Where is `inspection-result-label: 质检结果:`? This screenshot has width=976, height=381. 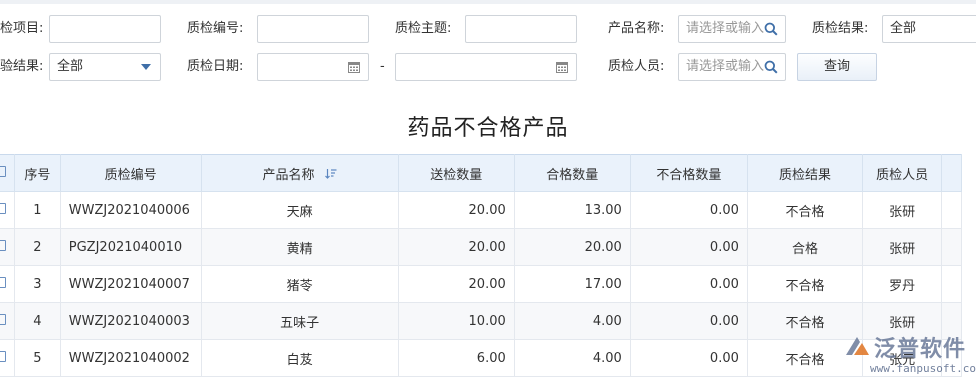 inspection-result-label: 质检结果: is located at coordinates (840, 28).